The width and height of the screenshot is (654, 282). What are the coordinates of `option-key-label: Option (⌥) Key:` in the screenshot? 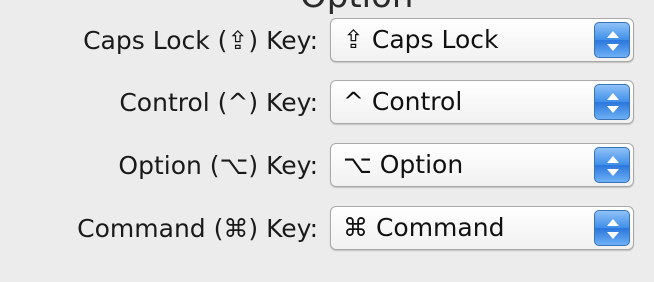 It's located at (218, 165).